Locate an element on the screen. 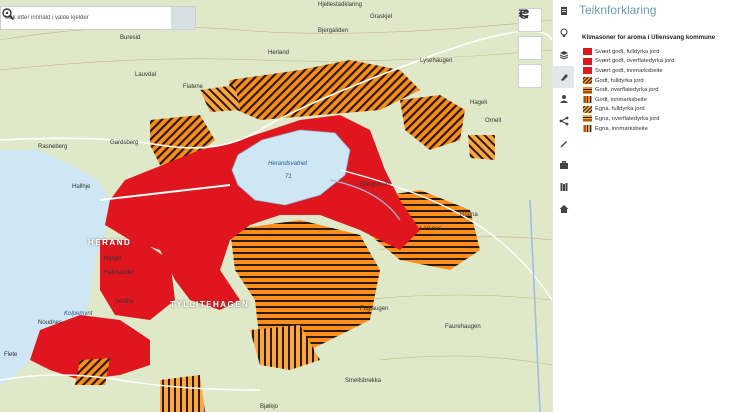 Image resolution: width=740 pixels, height=412 pixels. legend-icon is located at coordinates (564, 77).